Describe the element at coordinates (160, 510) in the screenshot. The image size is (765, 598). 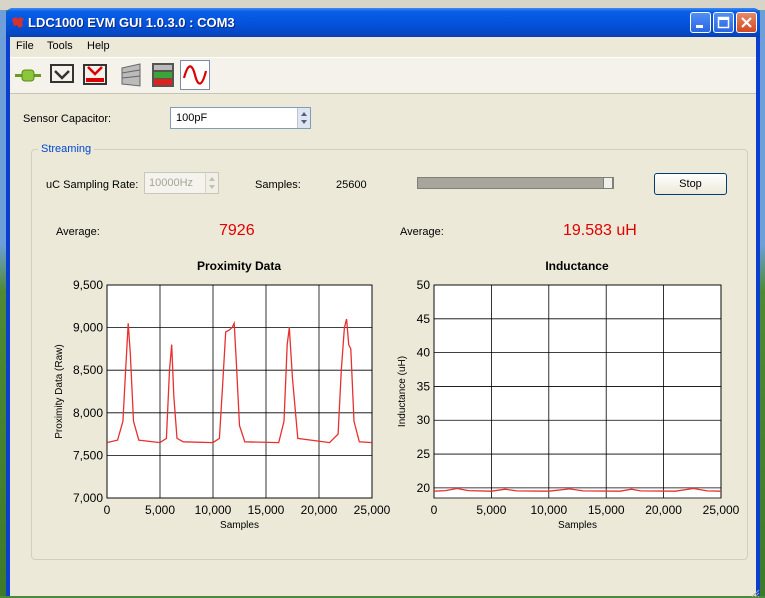
I see `proximity-x-tick-label: 5,000` at that location.